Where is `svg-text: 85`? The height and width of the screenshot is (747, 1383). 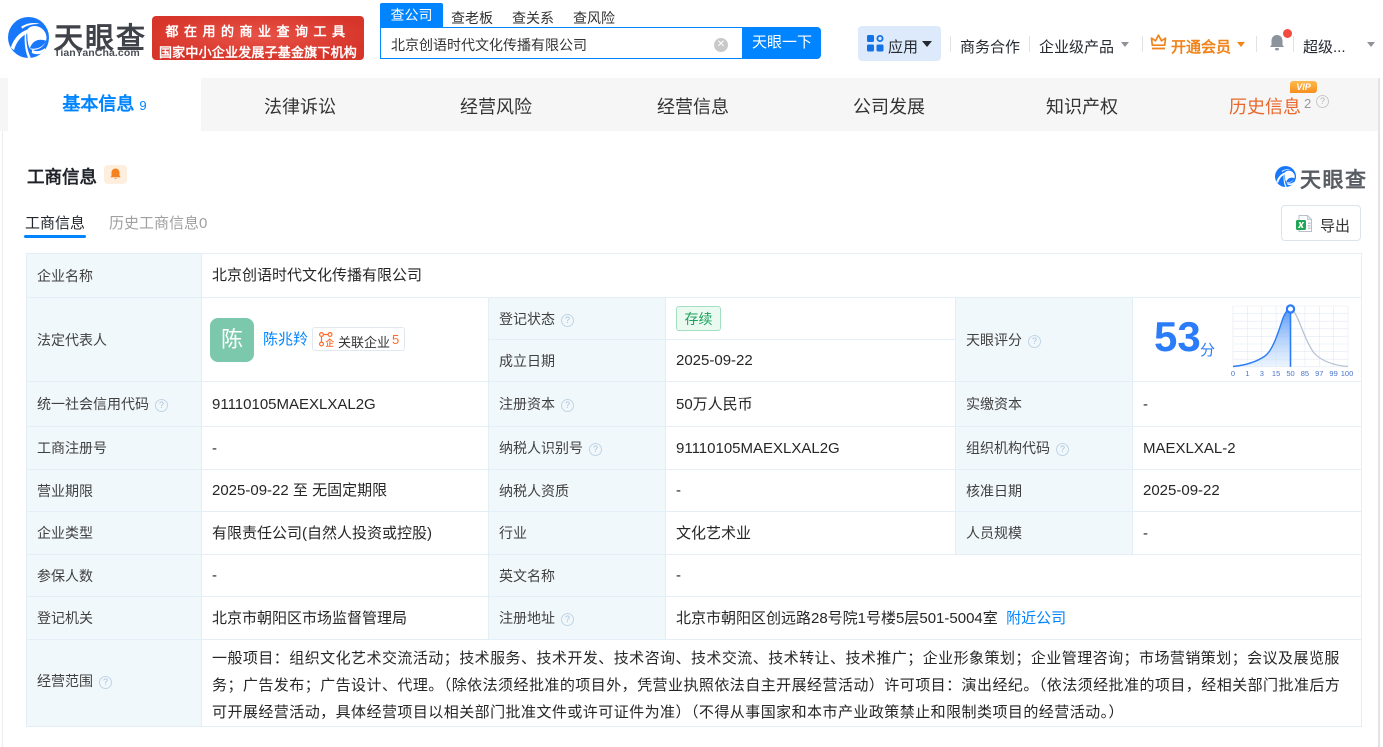
svg-text: 85 is located at coordinates (1305, 373).